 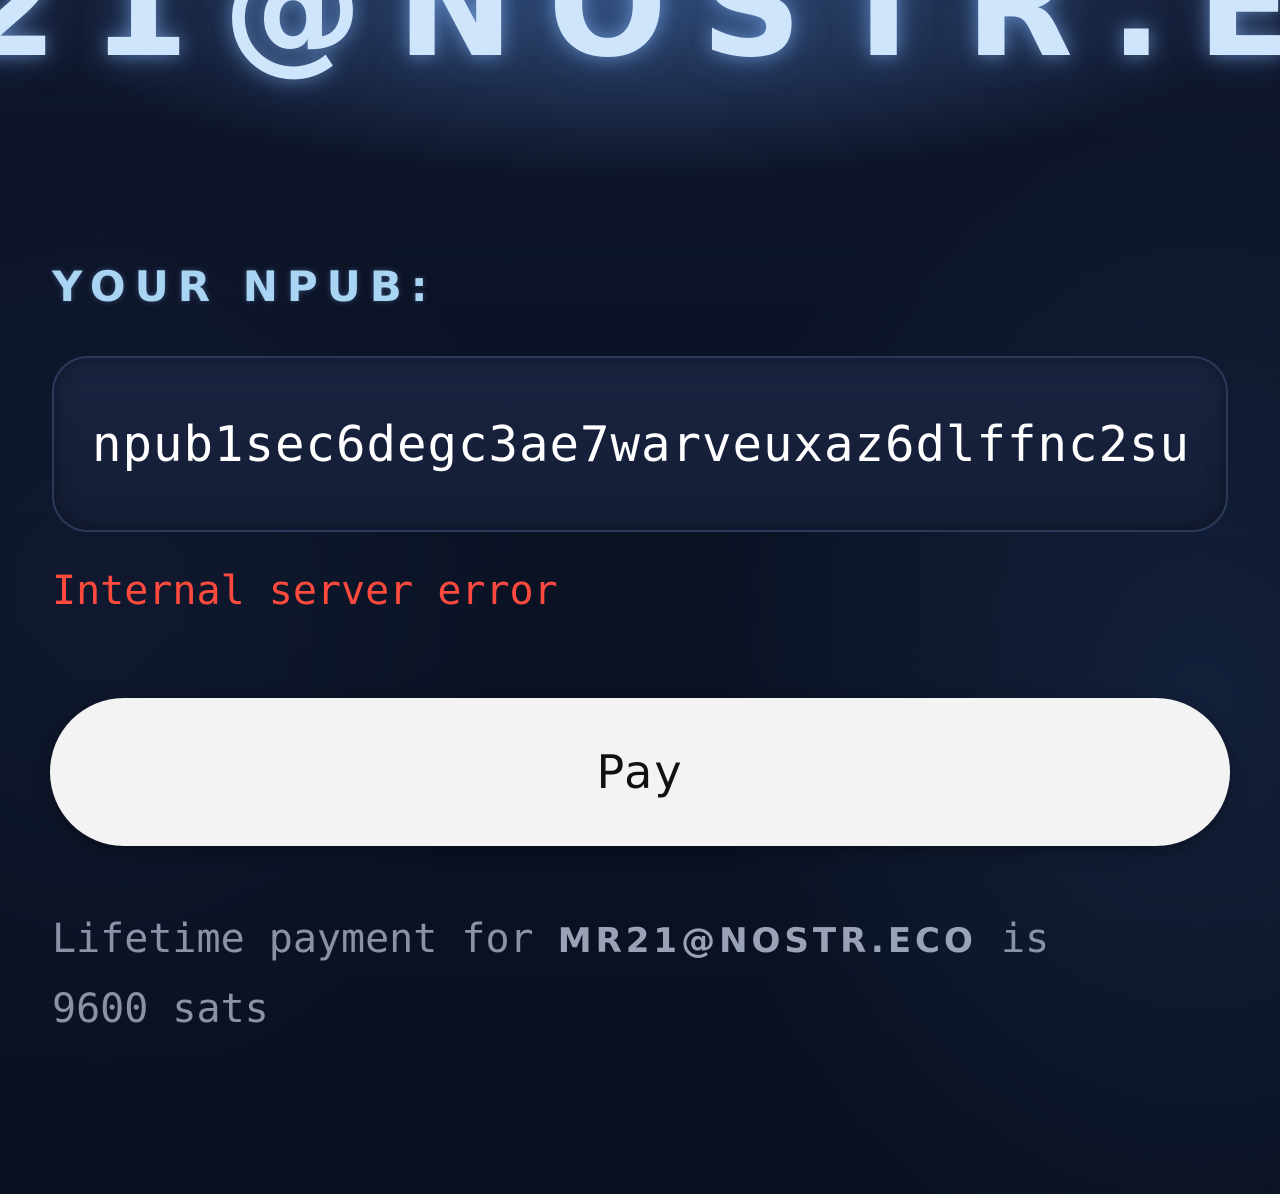 I want to click on nostr-address: MR21@NOSTR.ECO, so click(x=767, y=941).